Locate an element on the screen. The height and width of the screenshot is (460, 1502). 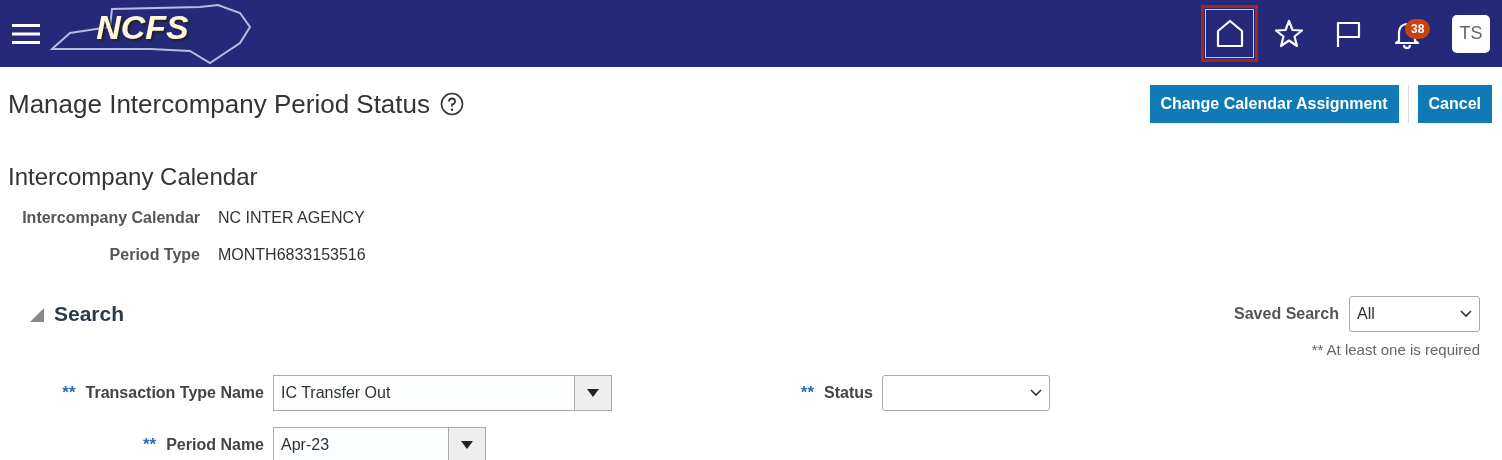
action-button: Change Calendar Assignment is located at coordinates (1274, 104).